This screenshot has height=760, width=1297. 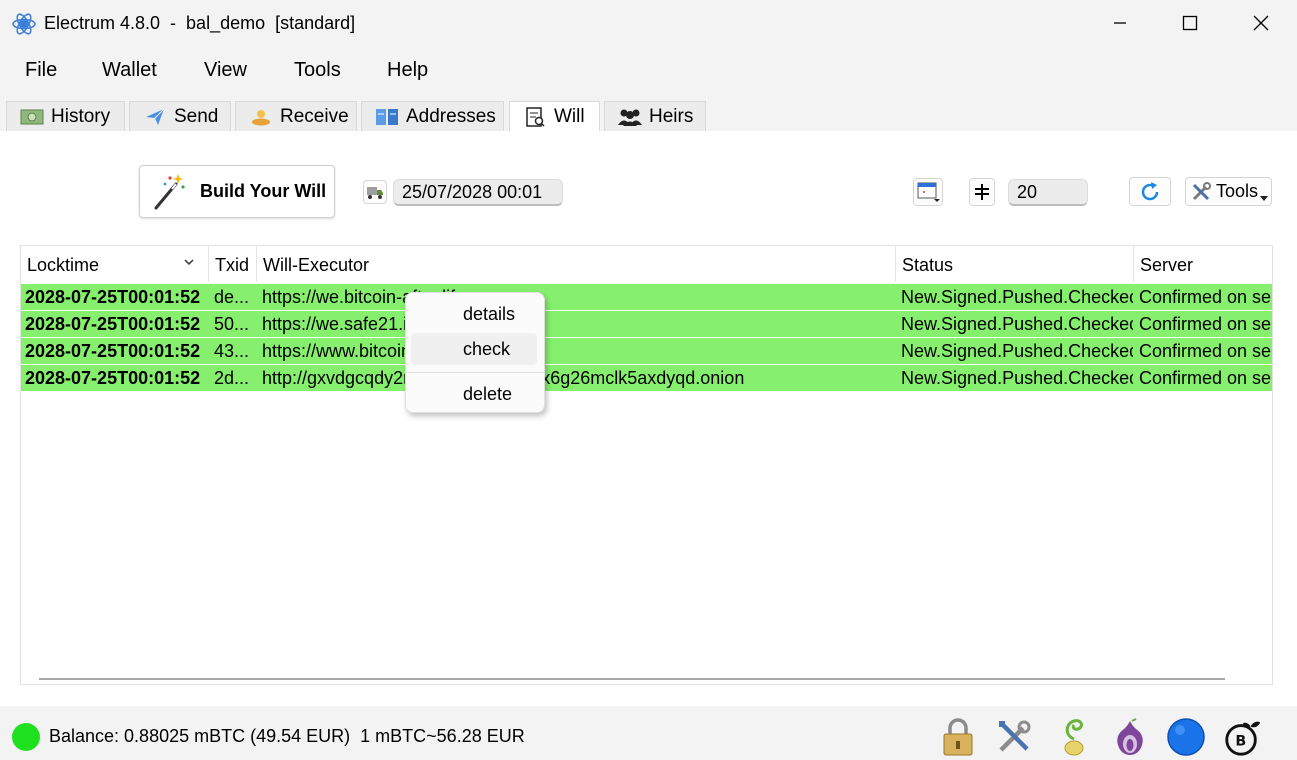 What do you see at coordinates (81, 116) in the screenshot?
I see `tab-history-label: History` at bounding box center [81, 116].